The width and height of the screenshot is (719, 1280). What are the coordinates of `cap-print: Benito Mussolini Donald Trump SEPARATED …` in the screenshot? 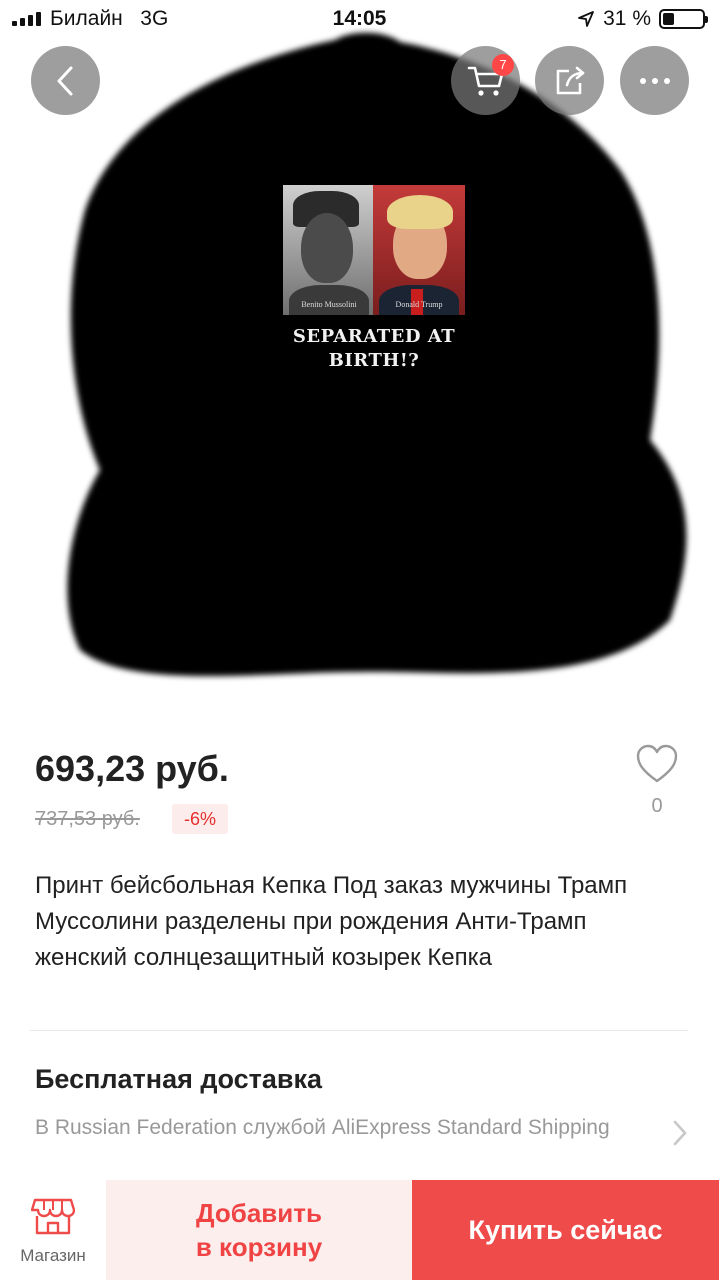 It's located at (374, 287).